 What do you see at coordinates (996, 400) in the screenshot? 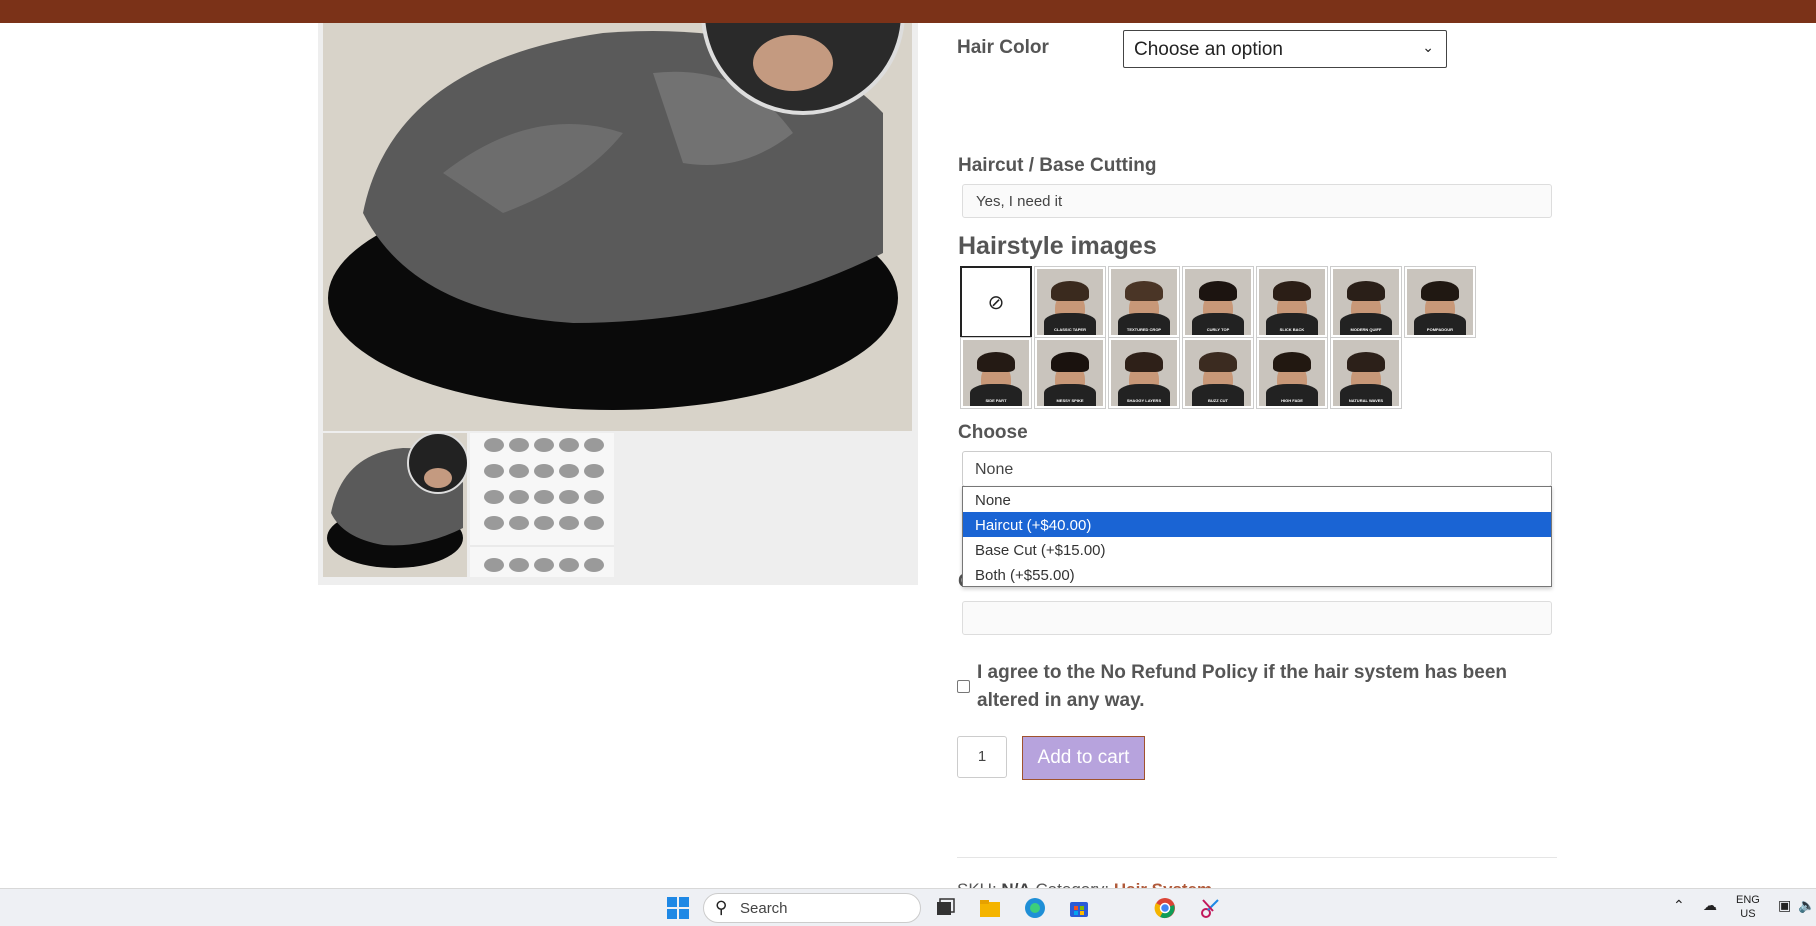
I see `hairstyle-caption: SIDE PART` at bounding box center [996, 400].